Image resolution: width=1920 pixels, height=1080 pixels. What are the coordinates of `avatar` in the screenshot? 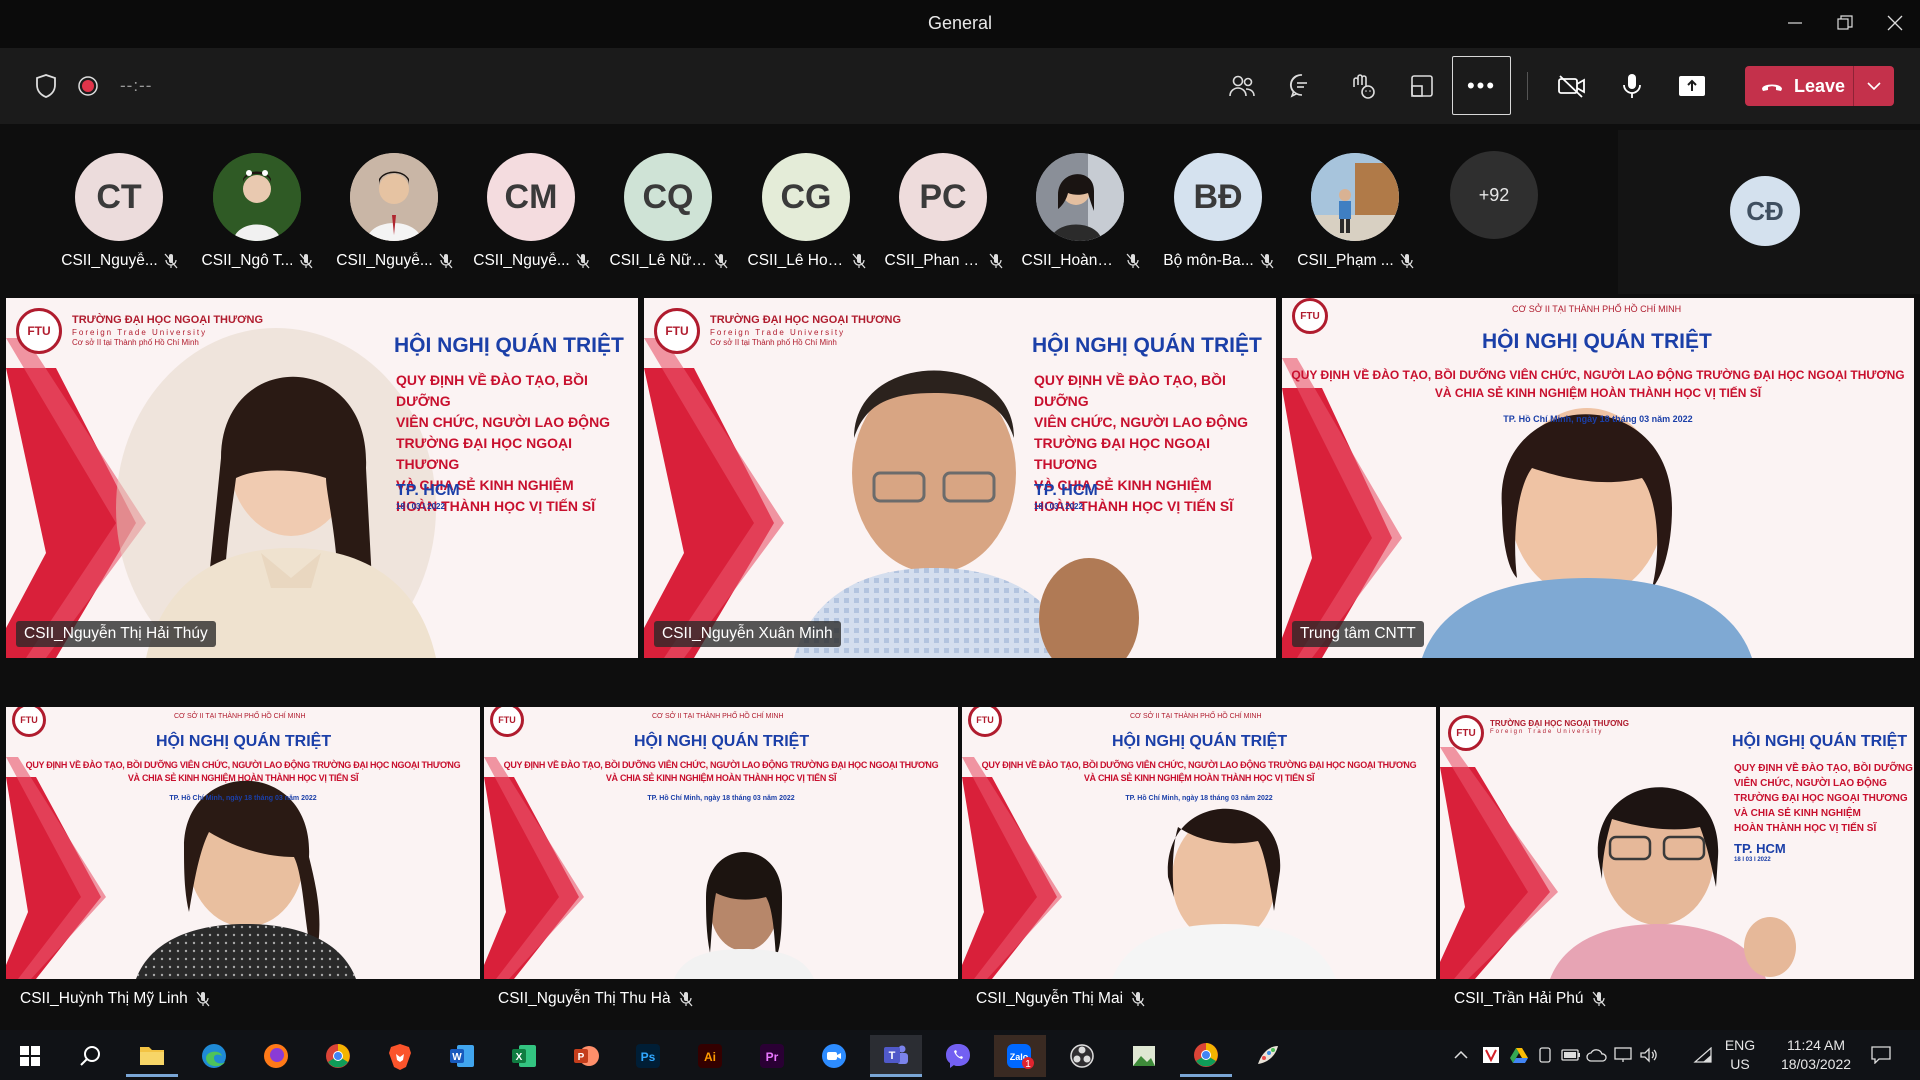 It's located at (1080, 197).